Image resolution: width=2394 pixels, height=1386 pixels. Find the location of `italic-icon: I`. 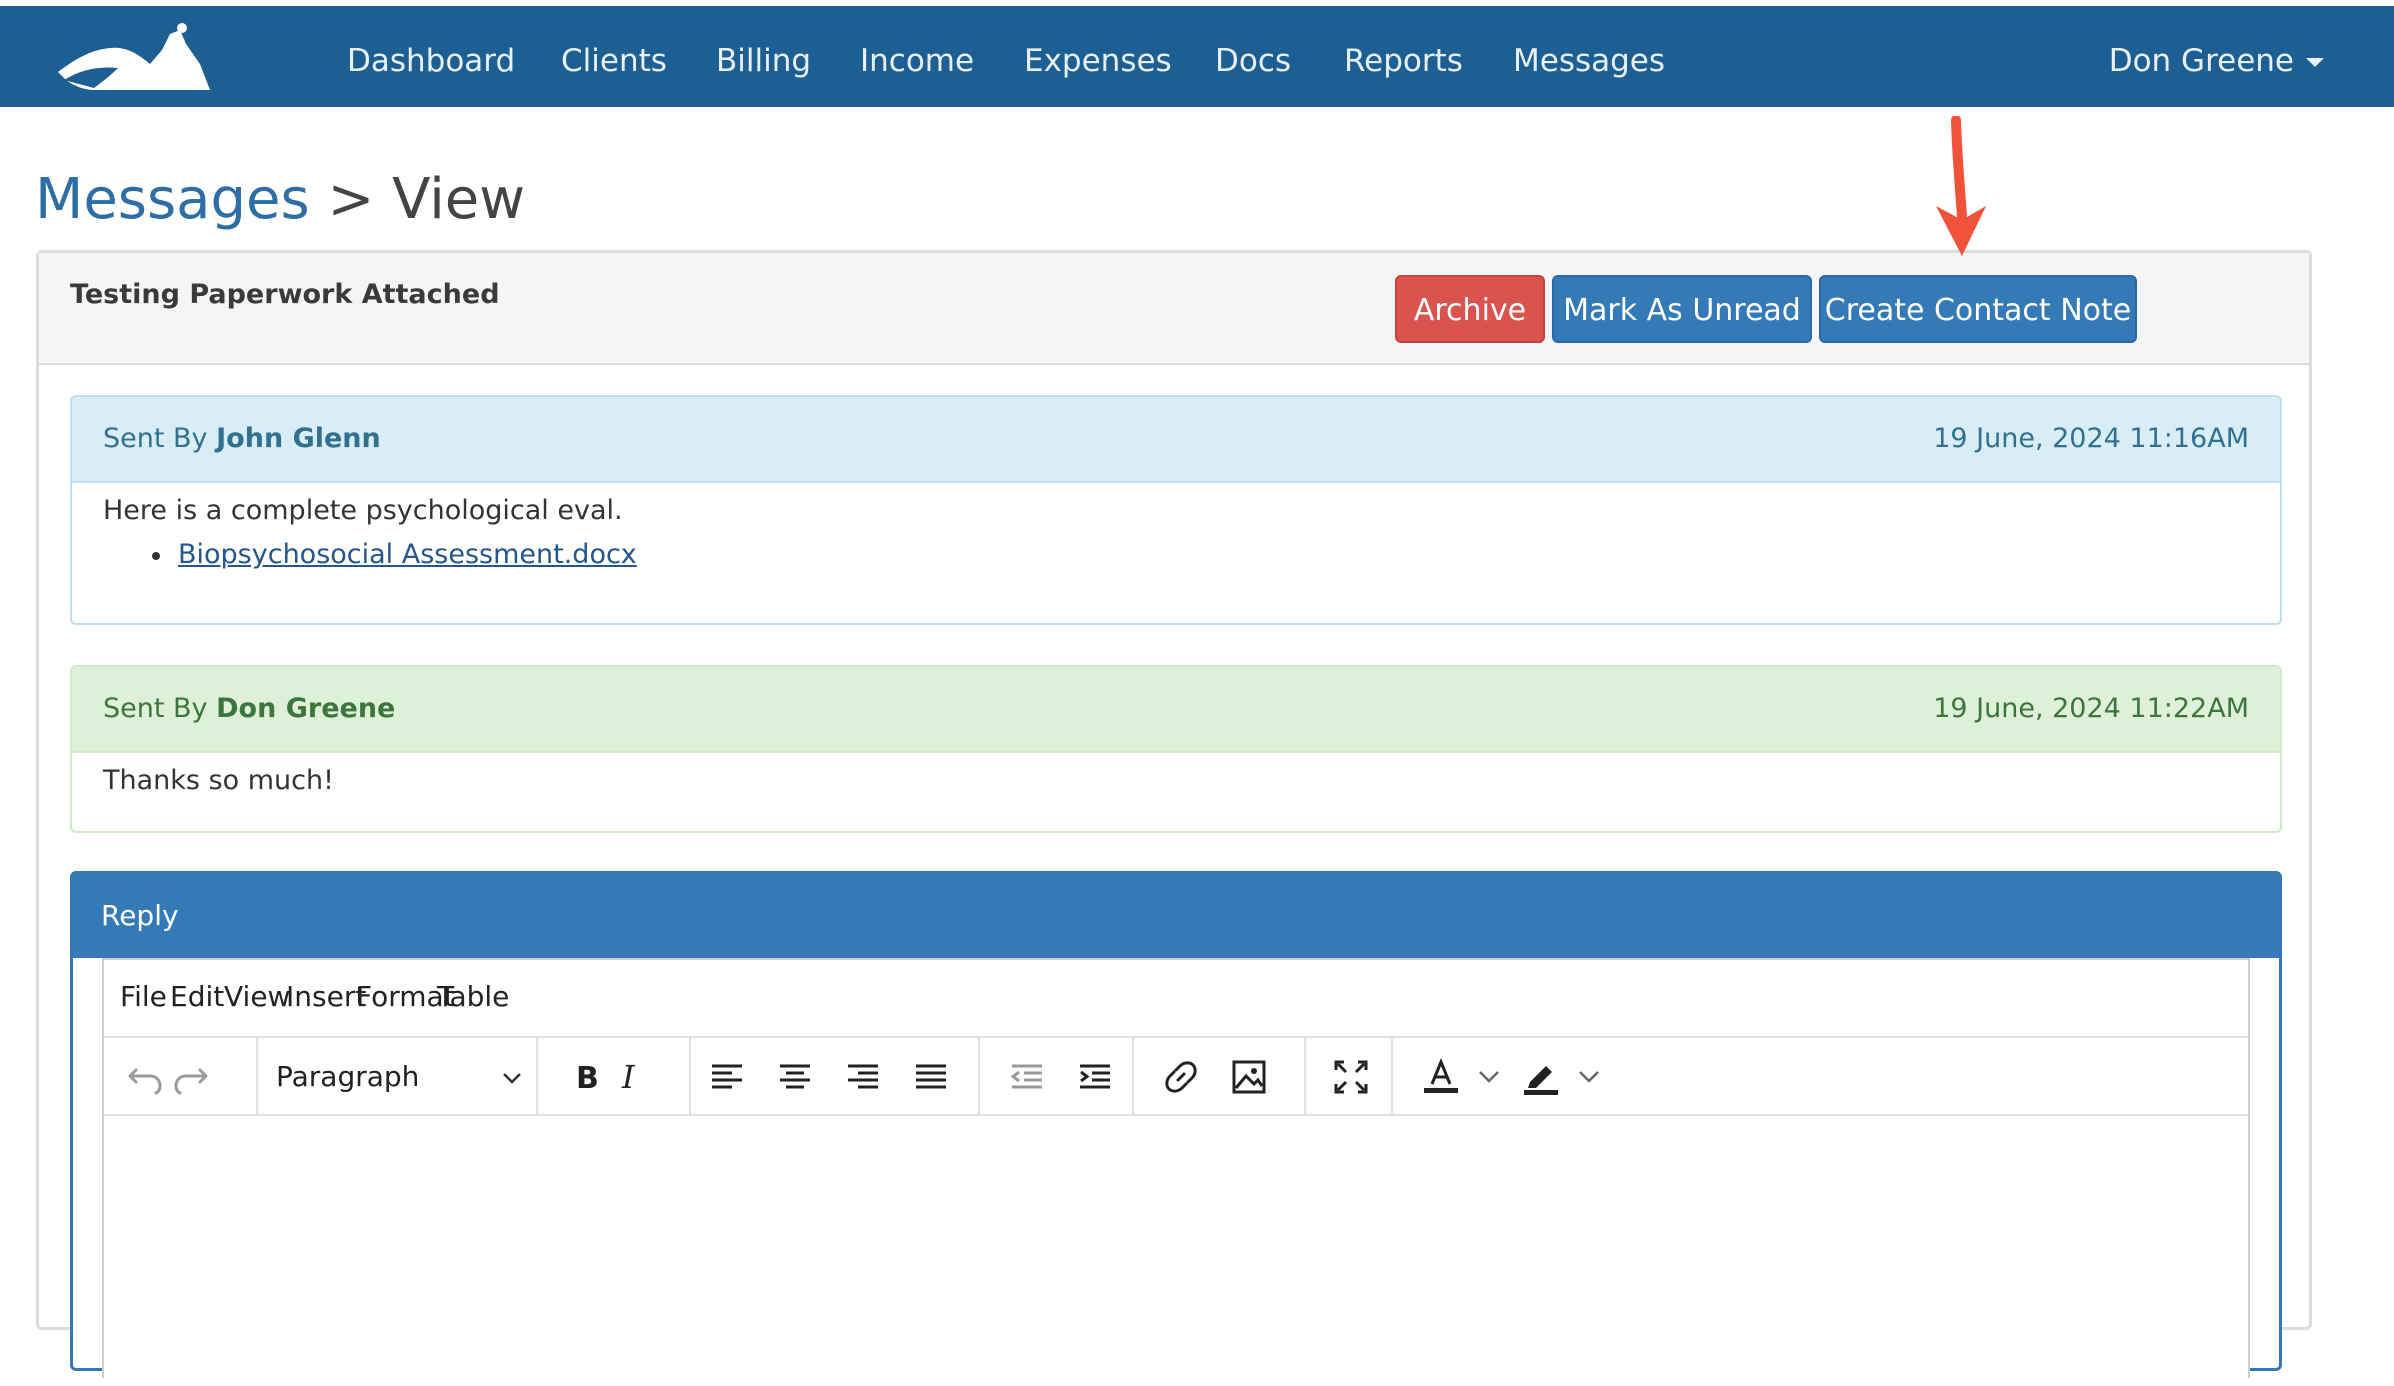

italic-icon: I is located at coordinates (631, 1077).